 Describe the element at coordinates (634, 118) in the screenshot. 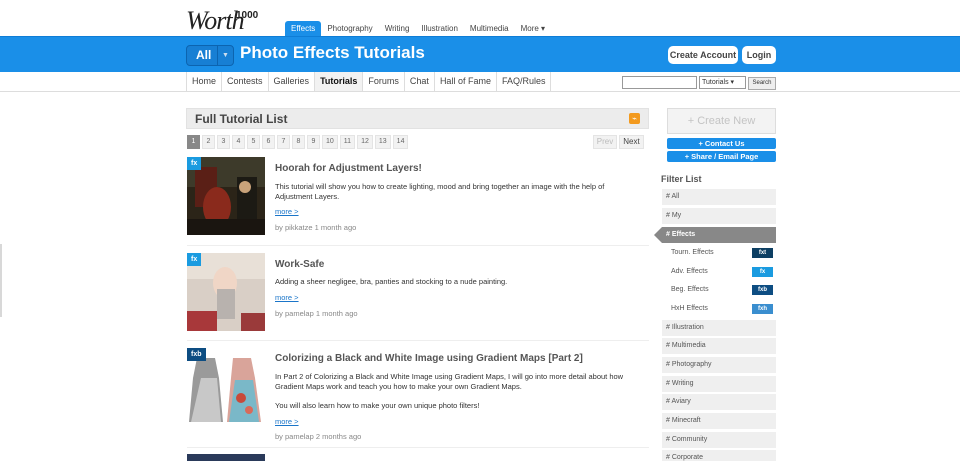

I see `rss-icon: ⌁` at that location.